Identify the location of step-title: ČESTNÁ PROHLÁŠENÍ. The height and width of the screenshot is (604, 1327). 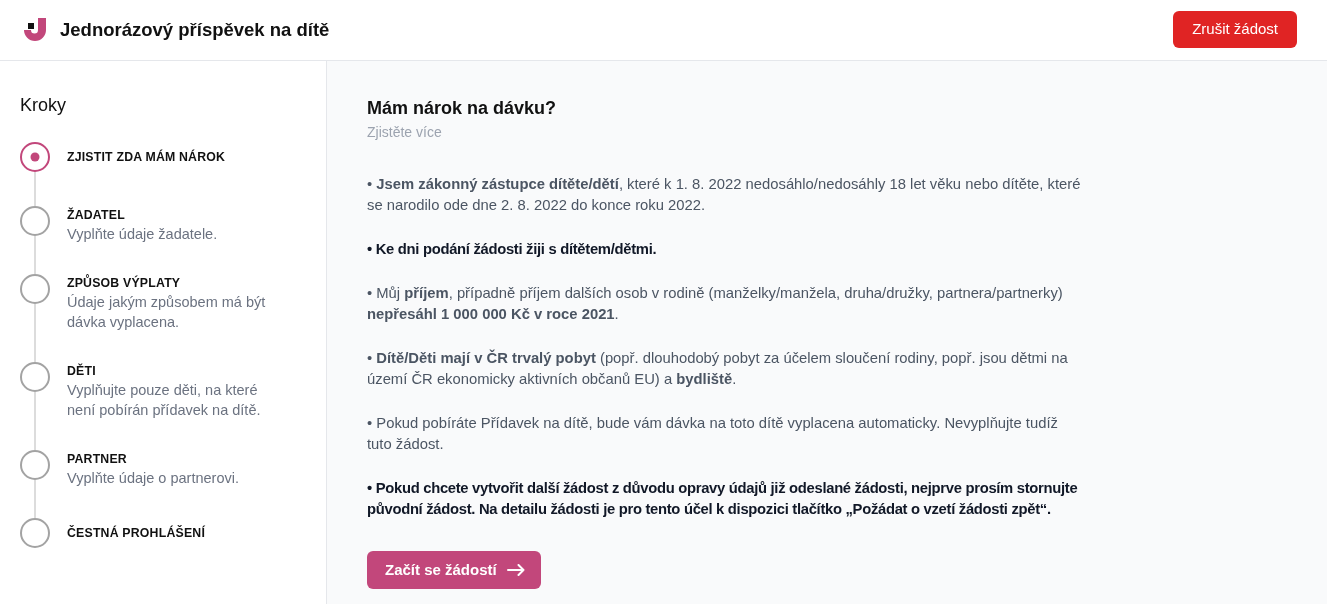
(136, 533).